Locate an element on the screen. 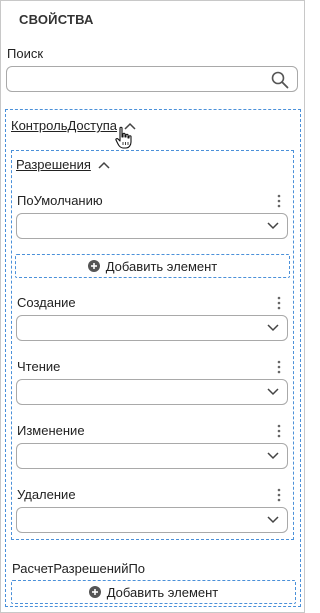  select-default is located at coordinates (152, 226).